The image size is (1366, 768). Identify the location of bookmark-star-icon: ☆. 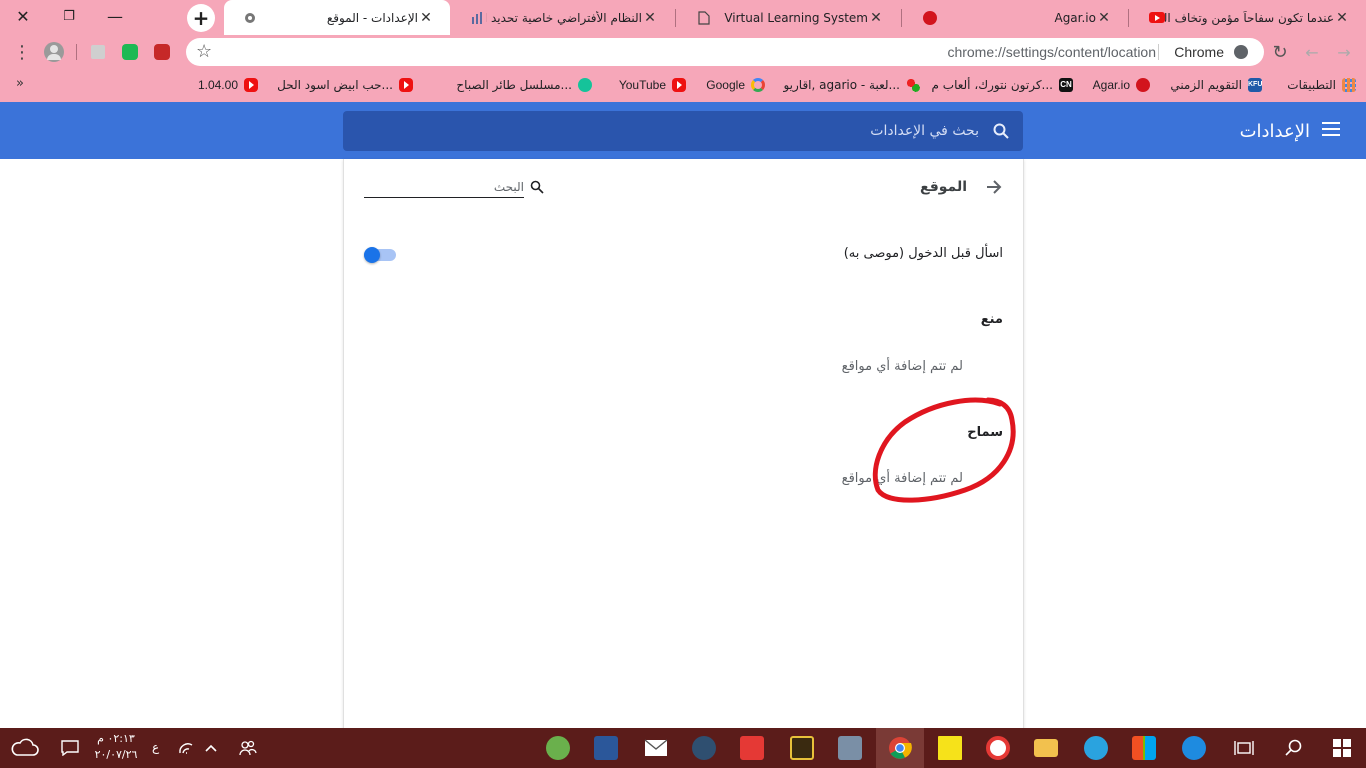
(204, 51).